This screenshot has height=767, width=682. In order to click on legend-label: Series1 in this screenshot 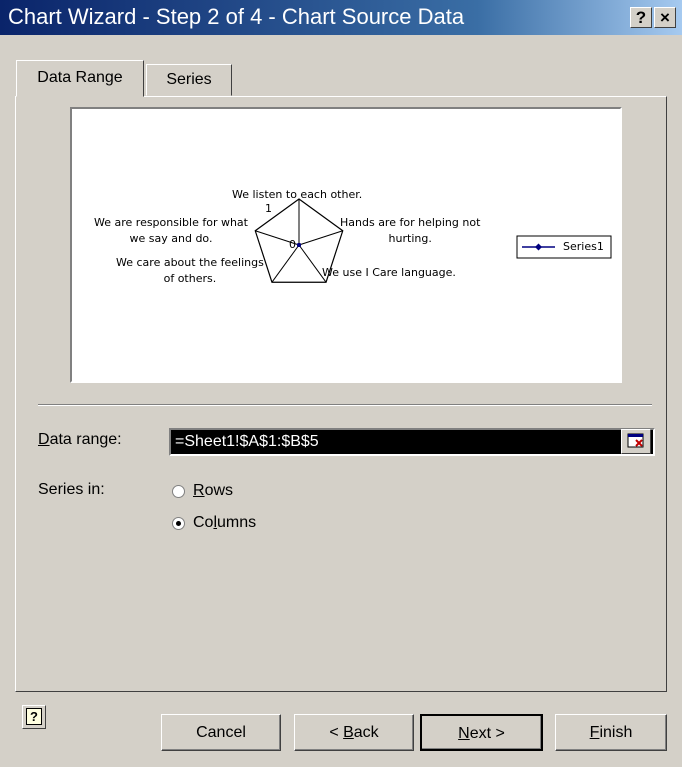, I will do `click(583, 246)`.